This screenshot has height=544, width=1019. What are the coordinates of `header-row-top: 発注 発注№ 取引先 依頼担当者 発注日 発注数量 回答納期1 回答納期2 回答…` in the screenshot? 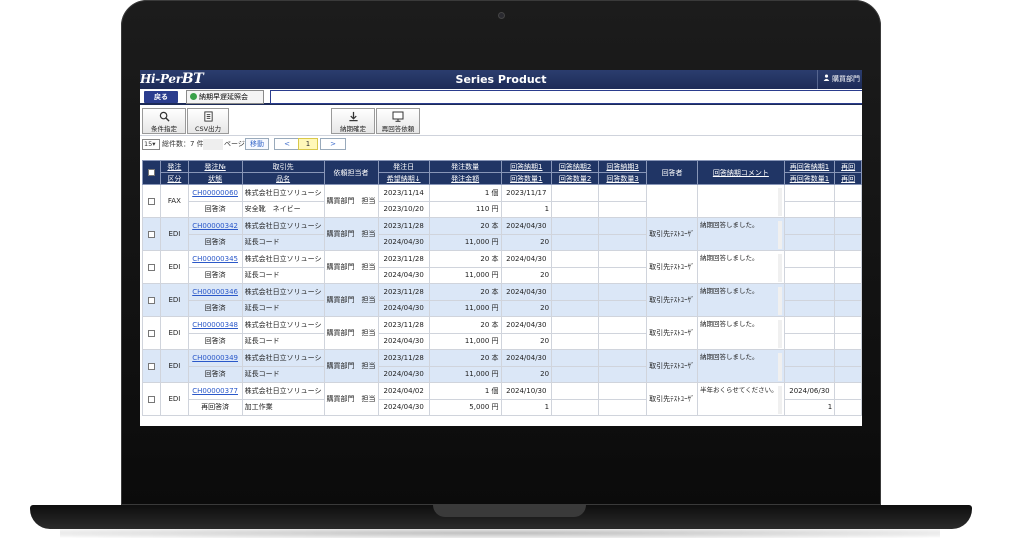 It's located at (501, 172).